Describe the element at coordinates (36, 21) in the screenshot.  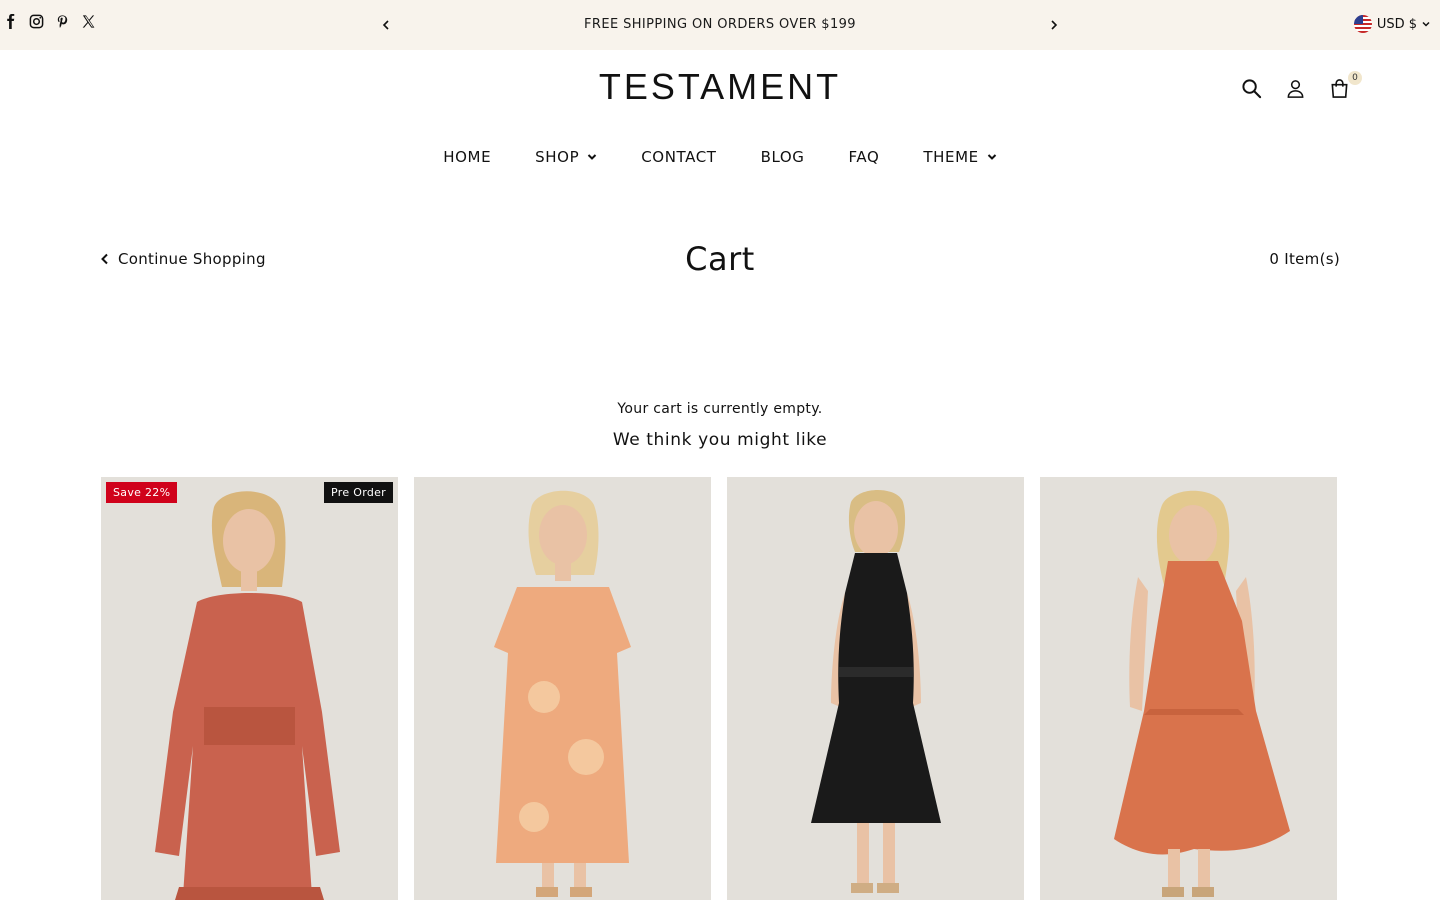
I see `instagram-icon` at that location.